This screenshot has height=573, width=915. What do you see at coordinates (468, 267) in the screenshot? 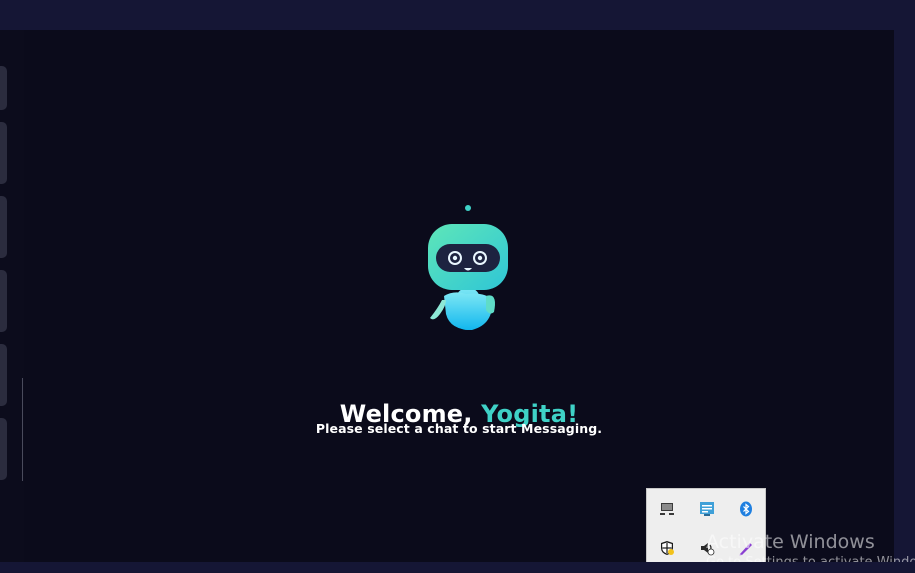
I see `robot-mascot-icon` at bounding box center [468, 267].